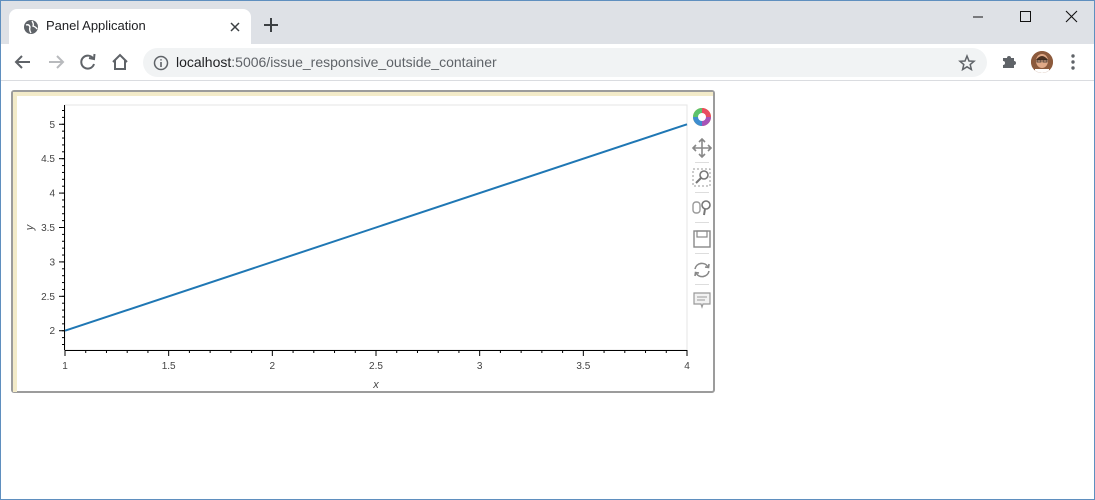 Image resolution: width=1095 pixels, height=500 pixels. I want to click on y-tick-label: 3, so click(52, 262).